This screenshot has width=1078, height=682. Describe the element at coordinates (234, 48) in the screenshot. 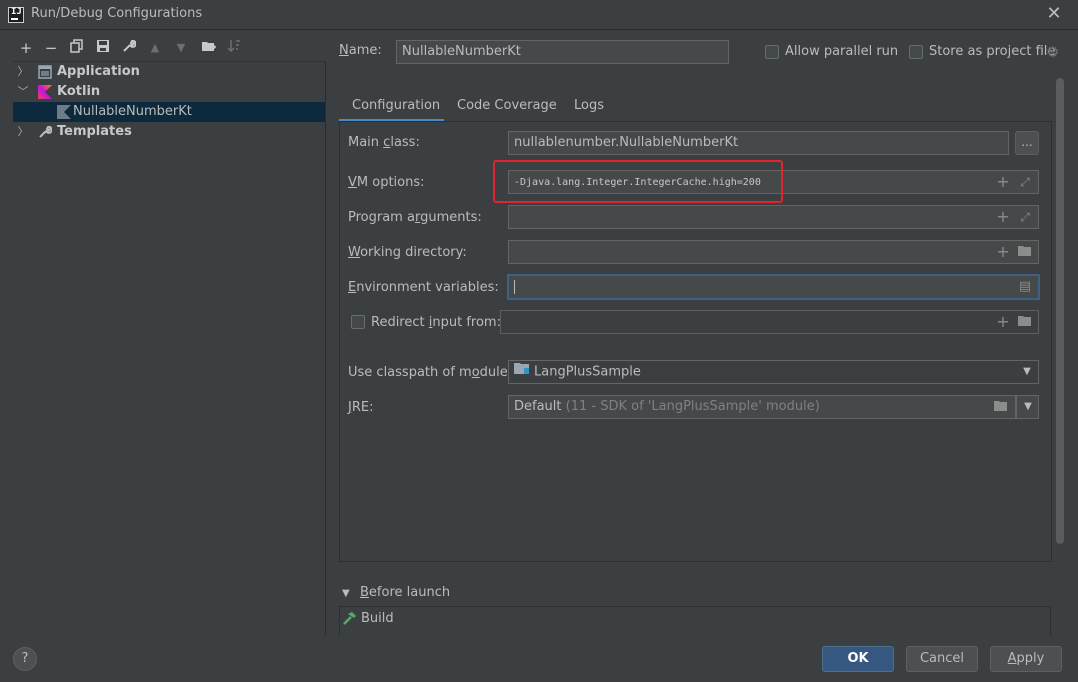

I see `sort-icon` at that location.